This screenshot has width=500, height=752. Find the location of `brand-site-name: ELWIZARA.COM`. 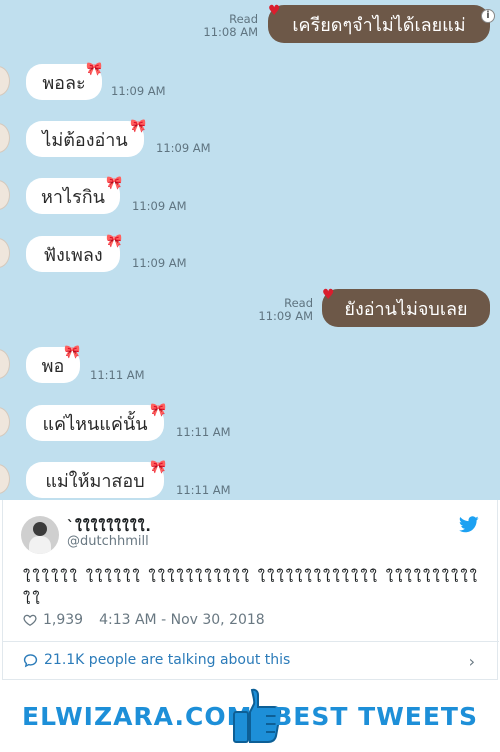

brand-site-name: ELWIZARA.COM is located at coordinates (137, 716).